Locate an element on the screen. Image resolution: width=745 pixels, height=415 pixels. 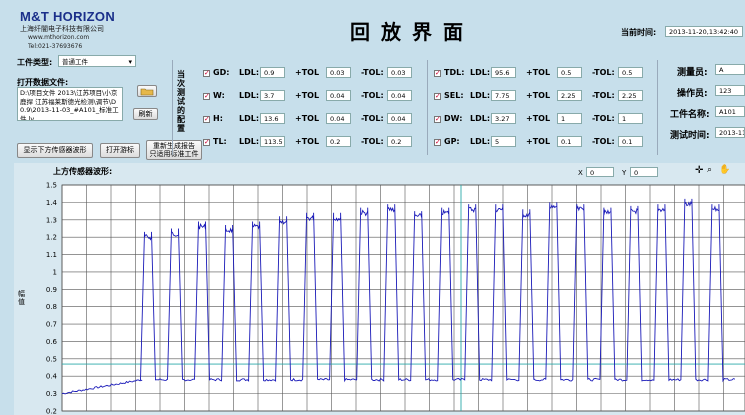
y-tick-label: 0.6 is located at coordinates (52, 342).